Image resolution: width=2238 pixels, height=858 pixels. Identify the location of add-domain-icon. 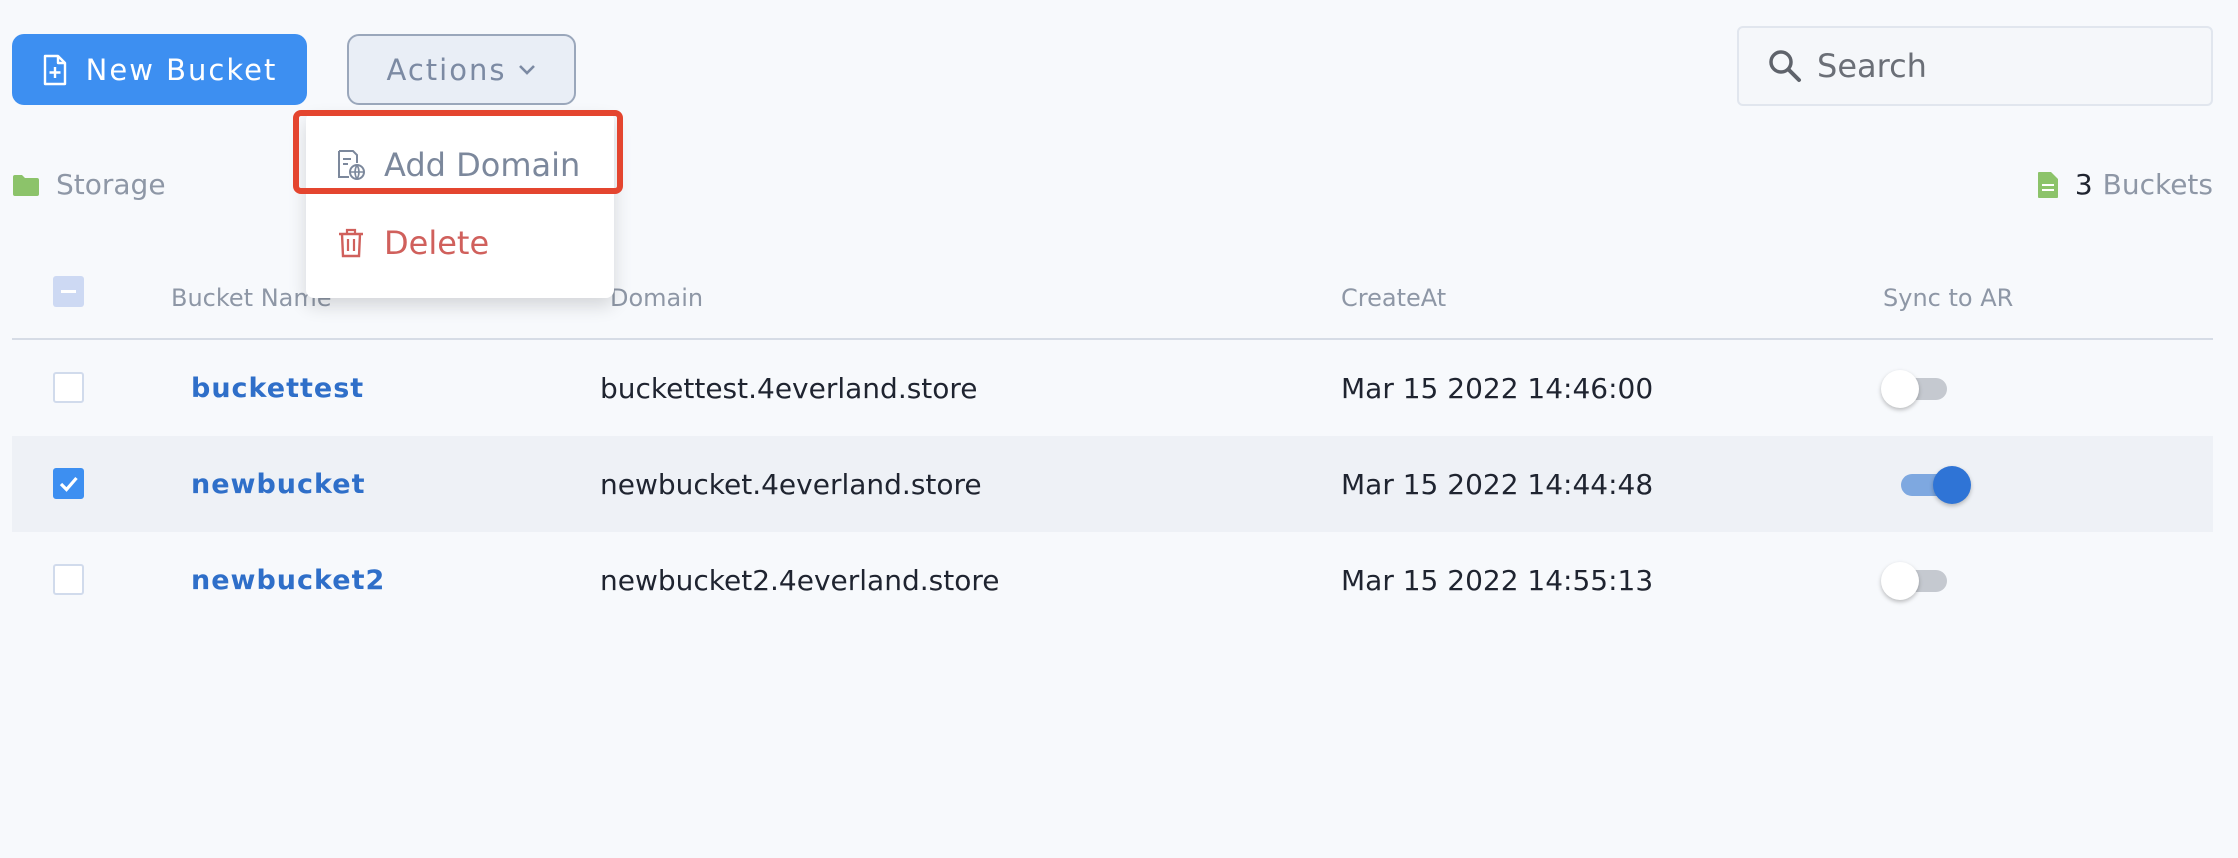
(351, 165).